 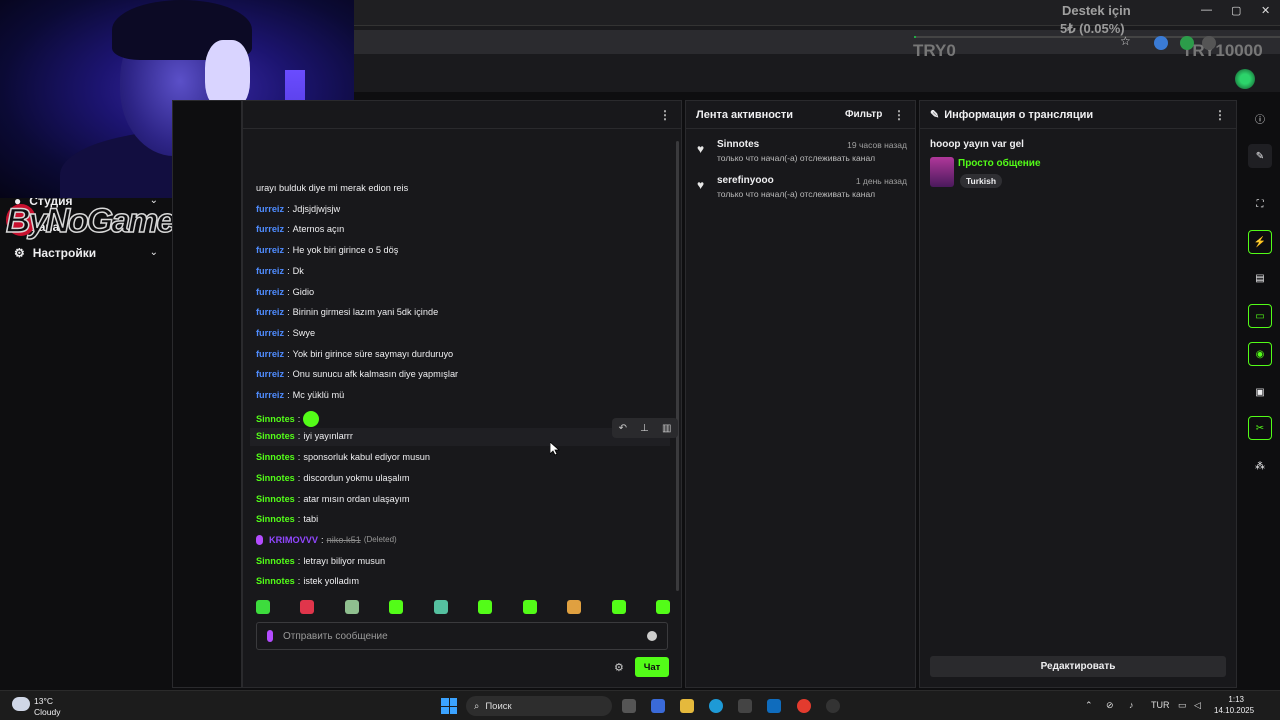 What do you see at coordinates (449, 706) in the screenshot?
I see `windows-start-icon` at bounding box center [449, 706].